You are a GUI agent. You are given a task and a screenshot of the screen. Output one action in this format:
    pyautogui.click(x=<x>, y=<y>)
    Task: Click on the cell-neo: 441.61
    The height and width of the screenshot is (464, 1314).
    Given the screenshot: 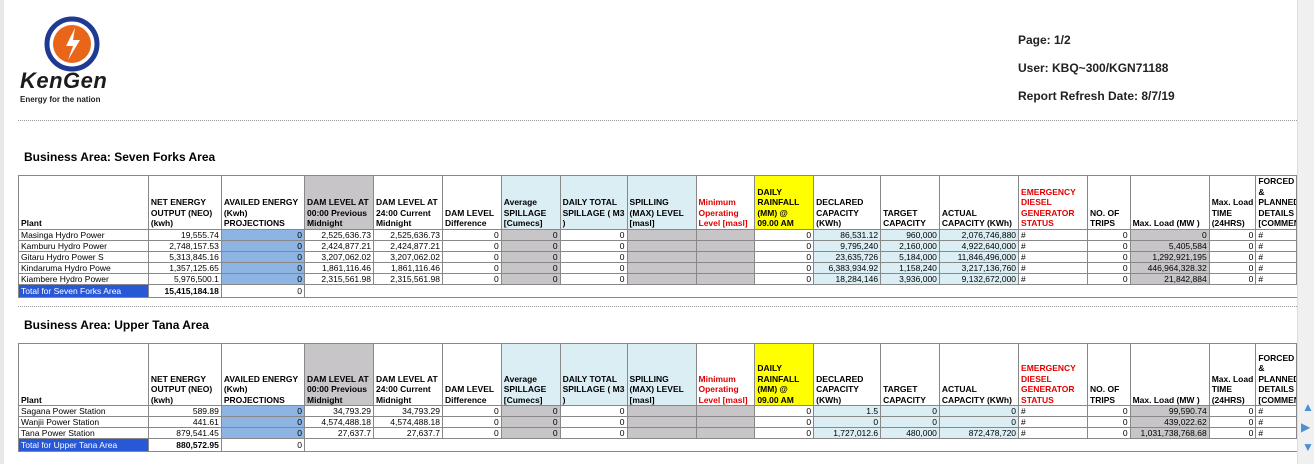 What is the action you would take?
    pyautogui.click(x=184, y=422)
    